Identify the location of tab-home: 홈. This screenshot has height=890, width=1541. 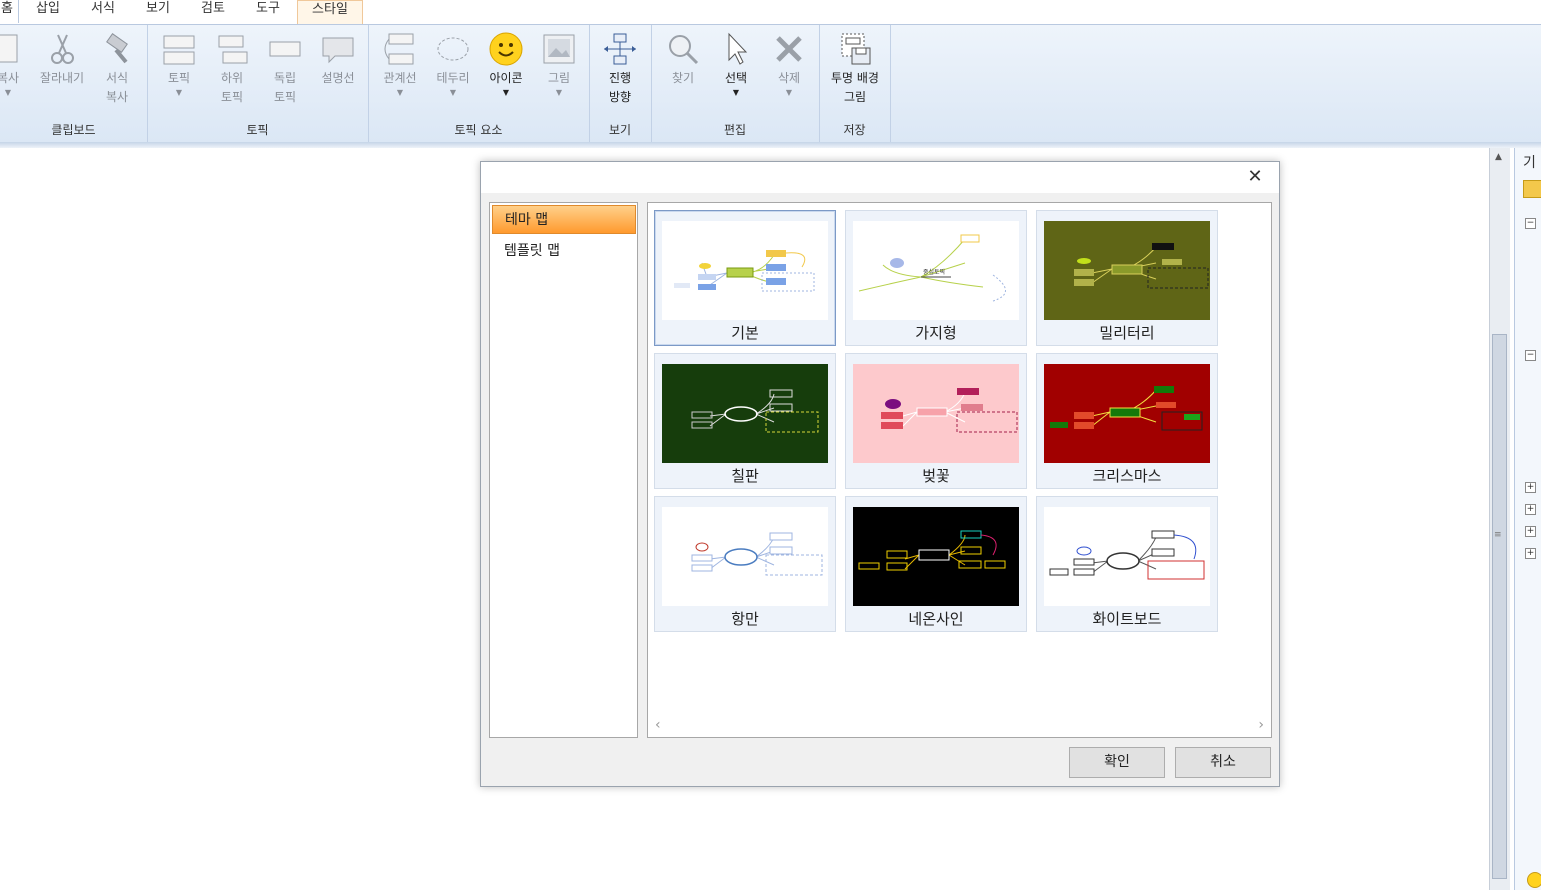
(9, 11).